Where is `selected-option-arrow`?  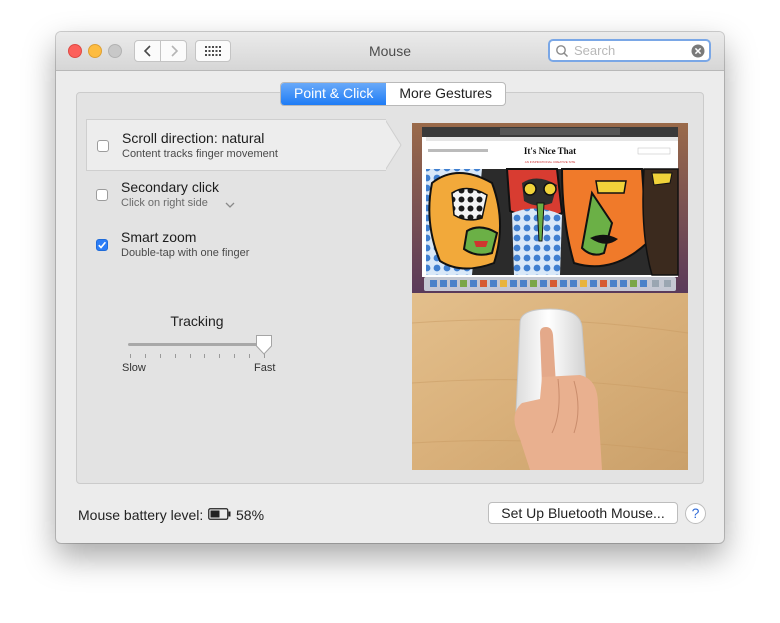
selected-option-arrow is located at coordinates (393, 145).